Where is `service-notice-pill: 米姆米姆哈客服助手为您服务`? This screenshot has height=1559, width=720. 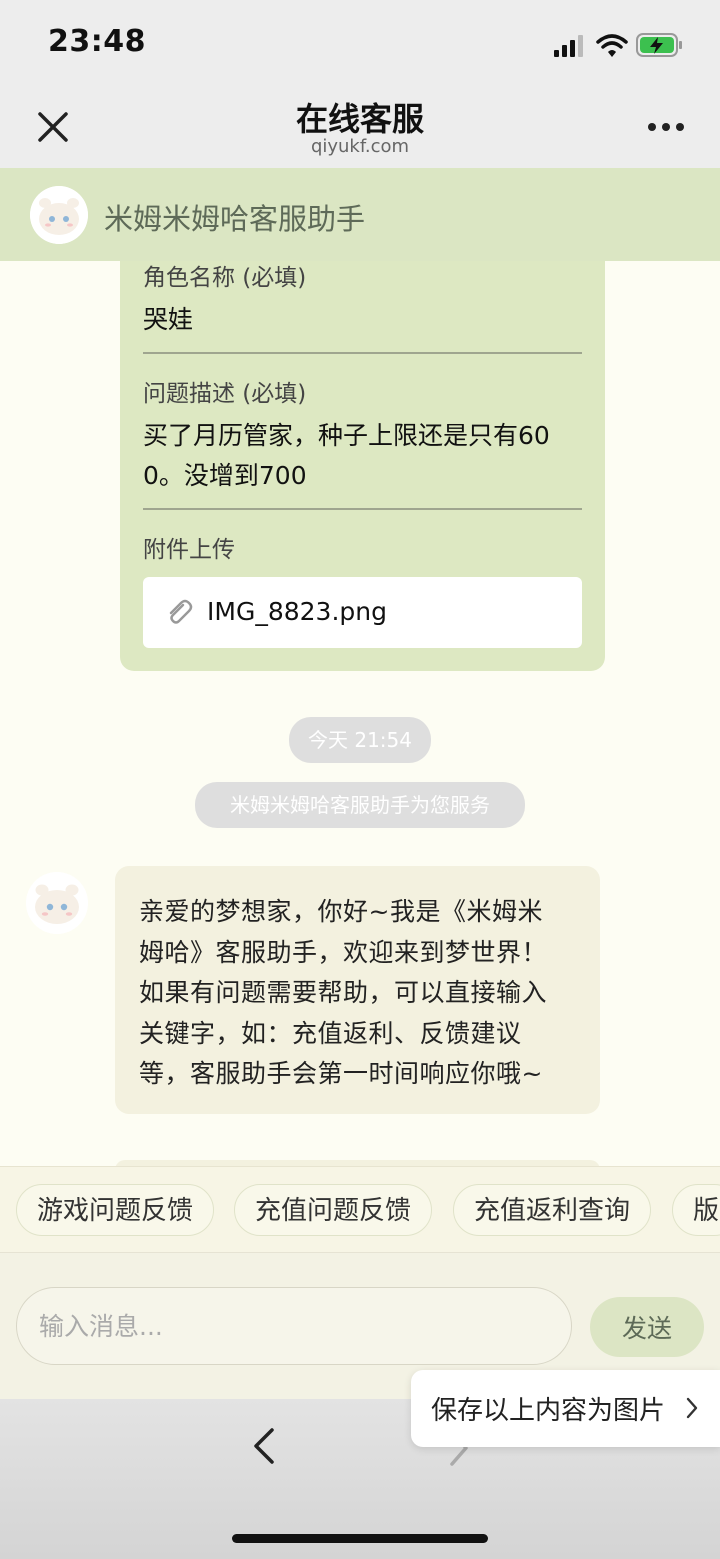
service-notice-pill: 米姆米姆哈客服助手为您服务 is located at coordinates (360, 805).